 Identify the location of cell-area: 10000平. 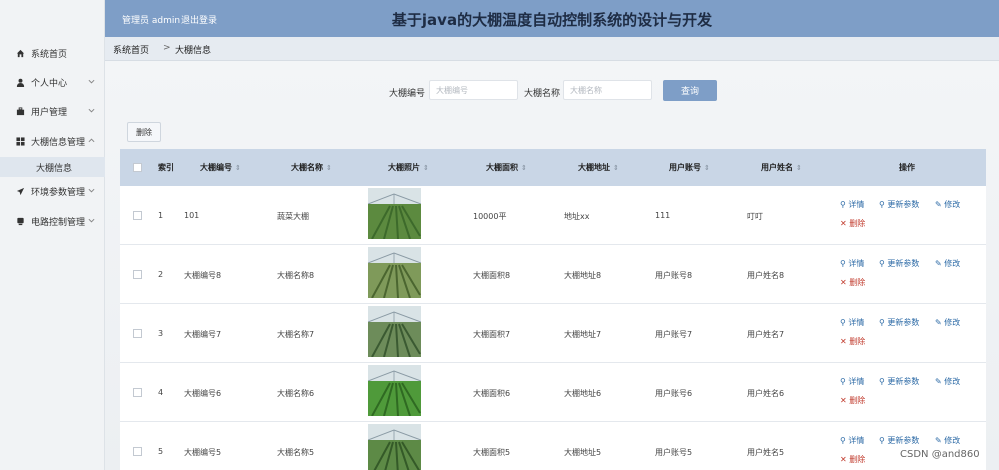
(490, 216).